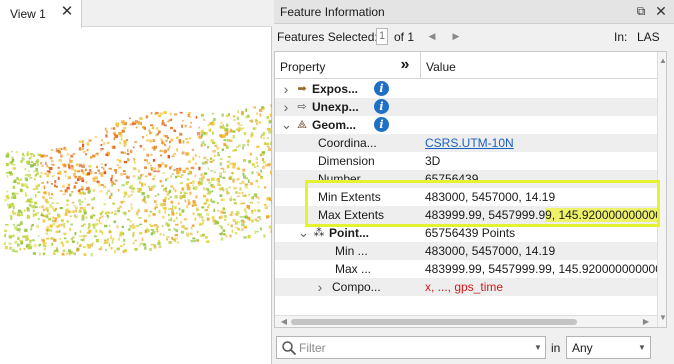 Image resolution: width=674 pixels, height=364 pixels. I want to click on filter-scope-value: Any, so click(582, 348).